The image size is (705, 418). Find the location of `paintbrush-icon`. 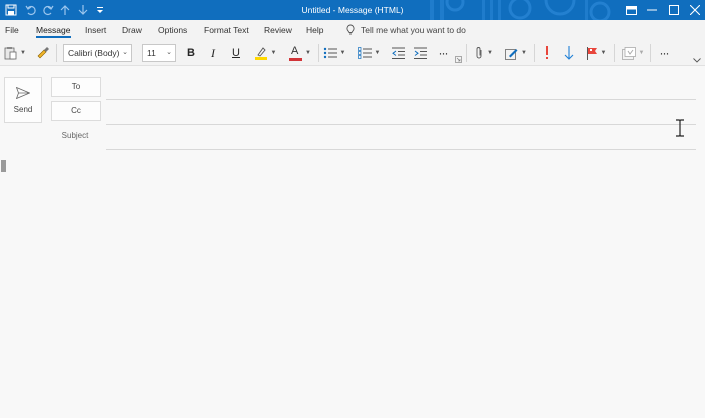

paintbrush-icon is located at coordinates (43, 53).